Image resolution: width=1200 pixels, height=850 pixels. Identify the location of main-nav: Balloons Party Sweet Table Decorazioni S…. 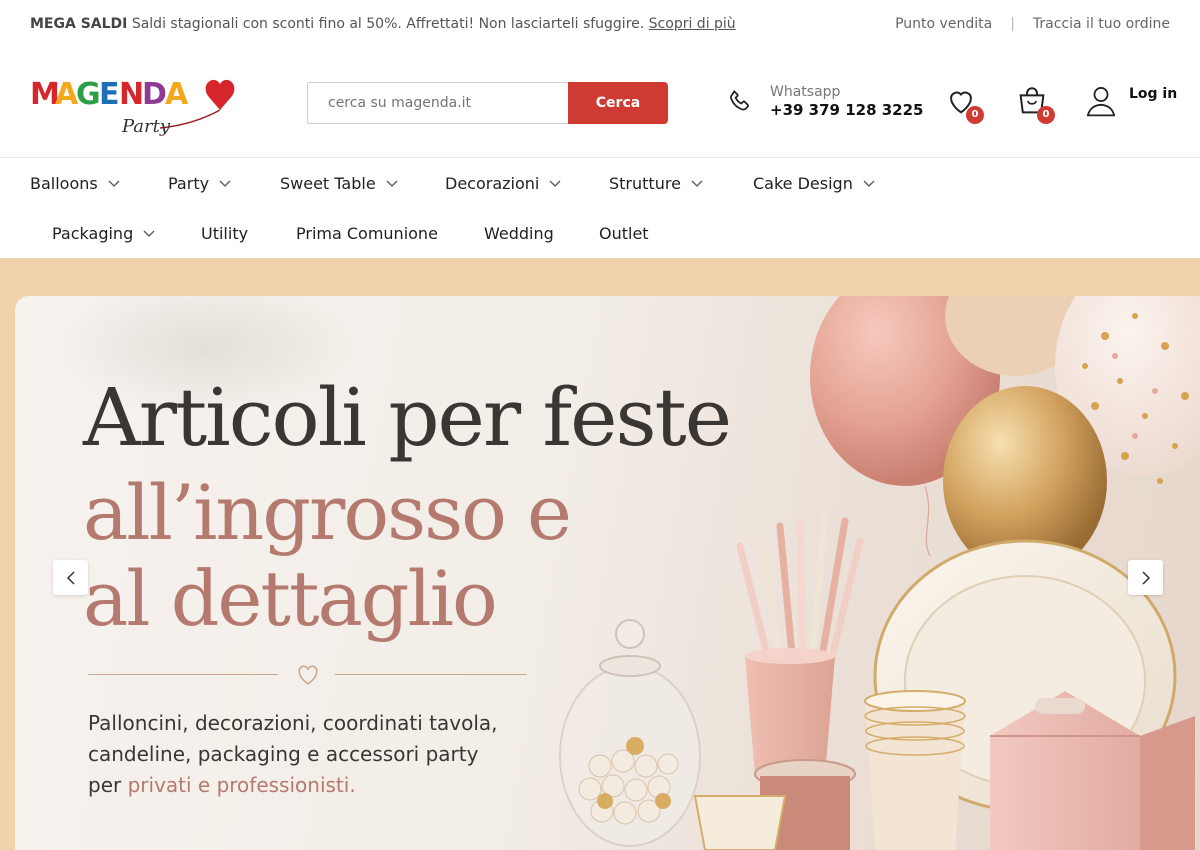
(600, 208).